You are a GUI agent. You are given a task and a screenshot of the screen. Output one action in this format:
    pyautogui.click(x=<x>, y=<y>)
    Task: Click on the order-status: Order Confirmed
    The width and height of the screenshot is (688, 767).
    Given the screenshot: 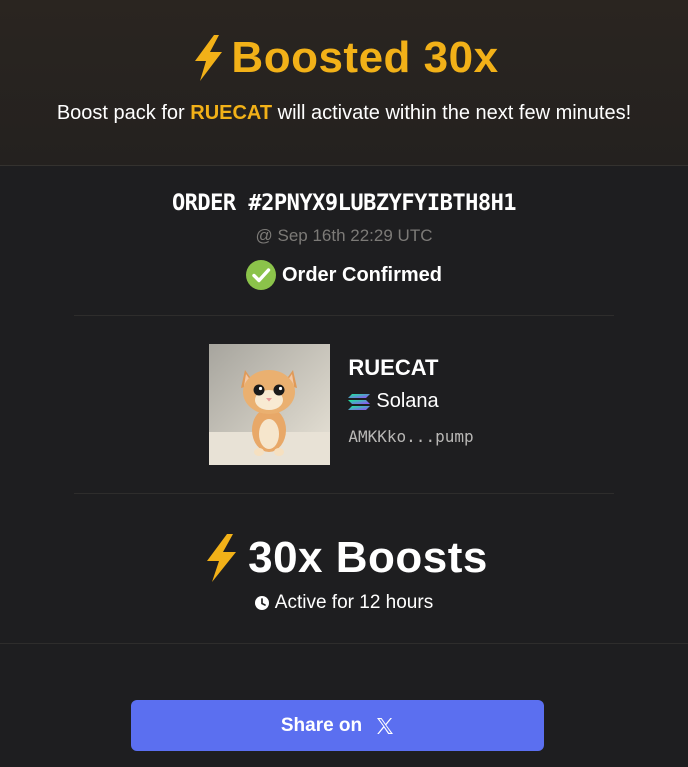 What is the action you would take?
    pyautogui.click(x=344, y=275)
    